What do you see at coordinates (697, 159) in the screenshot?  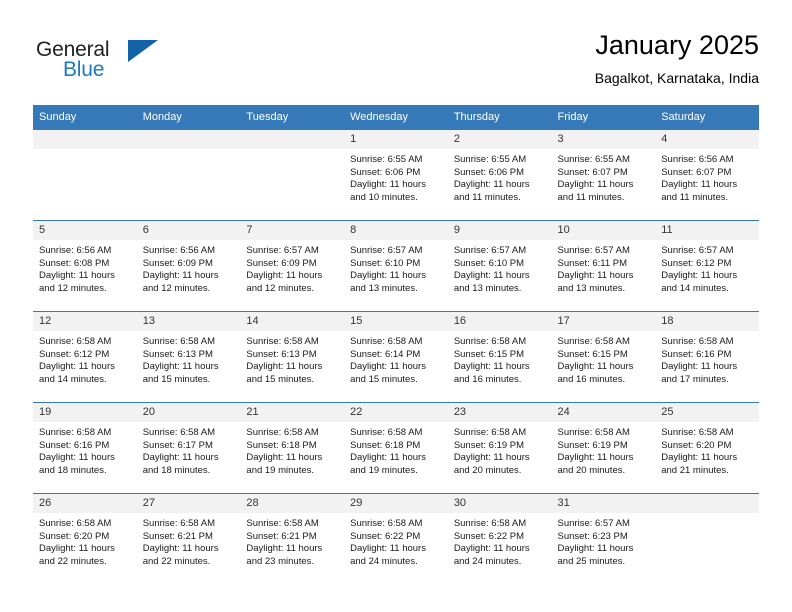 I see `sunrise-text: Sunrise: 6:56 AM` at bounding box center [697, 159].